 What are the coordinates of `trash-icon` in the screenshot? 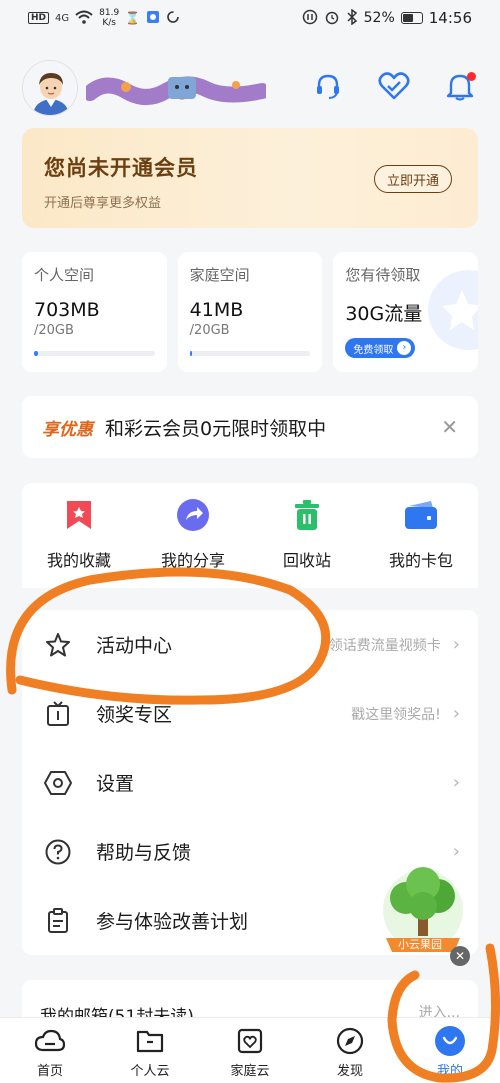 It's located at (307, 515).